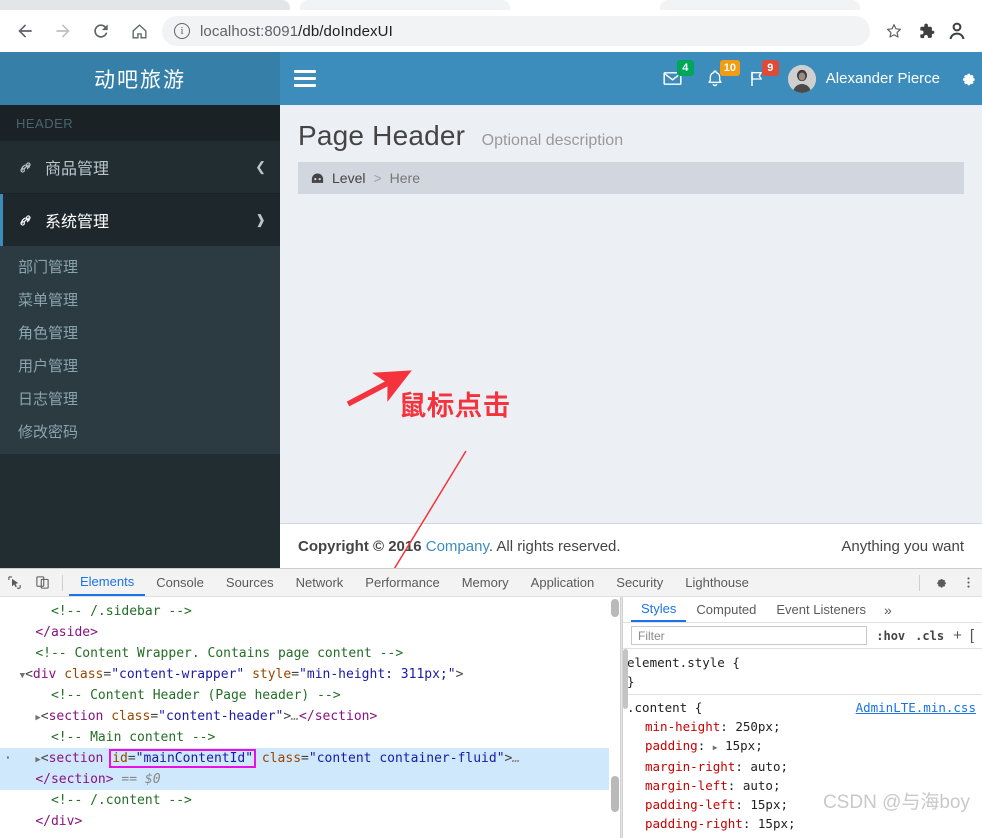 This screenshot has width=982, height=838. What do you see at coordinates (683, 662) in the screenshot?
I see `style-rule-selector: element.style {` at bounding box center [683, 662].